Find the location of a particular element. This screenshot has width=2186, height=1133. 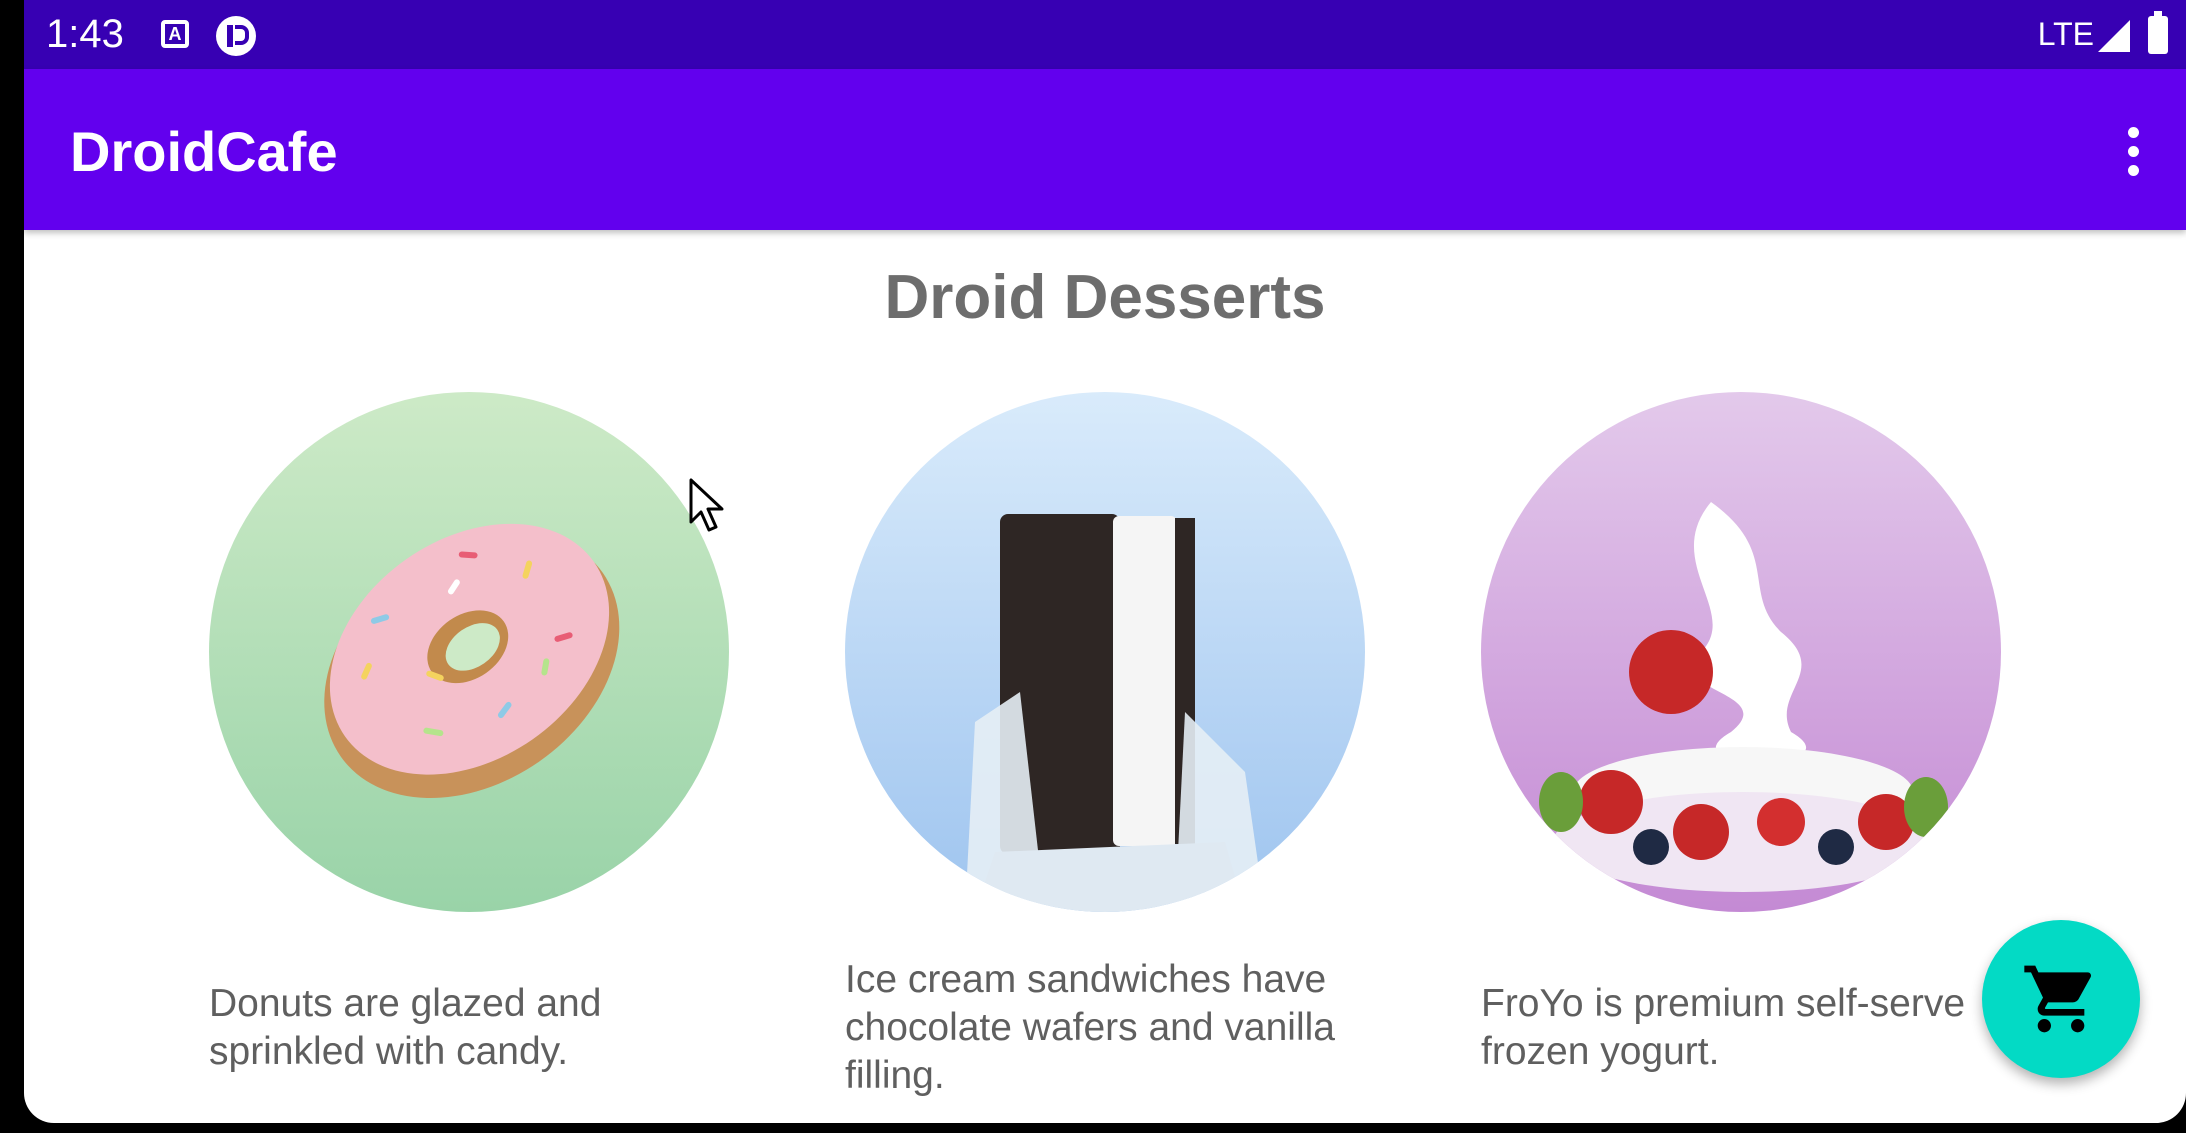

app-title: DroidCafe is located at coordinates (204, 151).